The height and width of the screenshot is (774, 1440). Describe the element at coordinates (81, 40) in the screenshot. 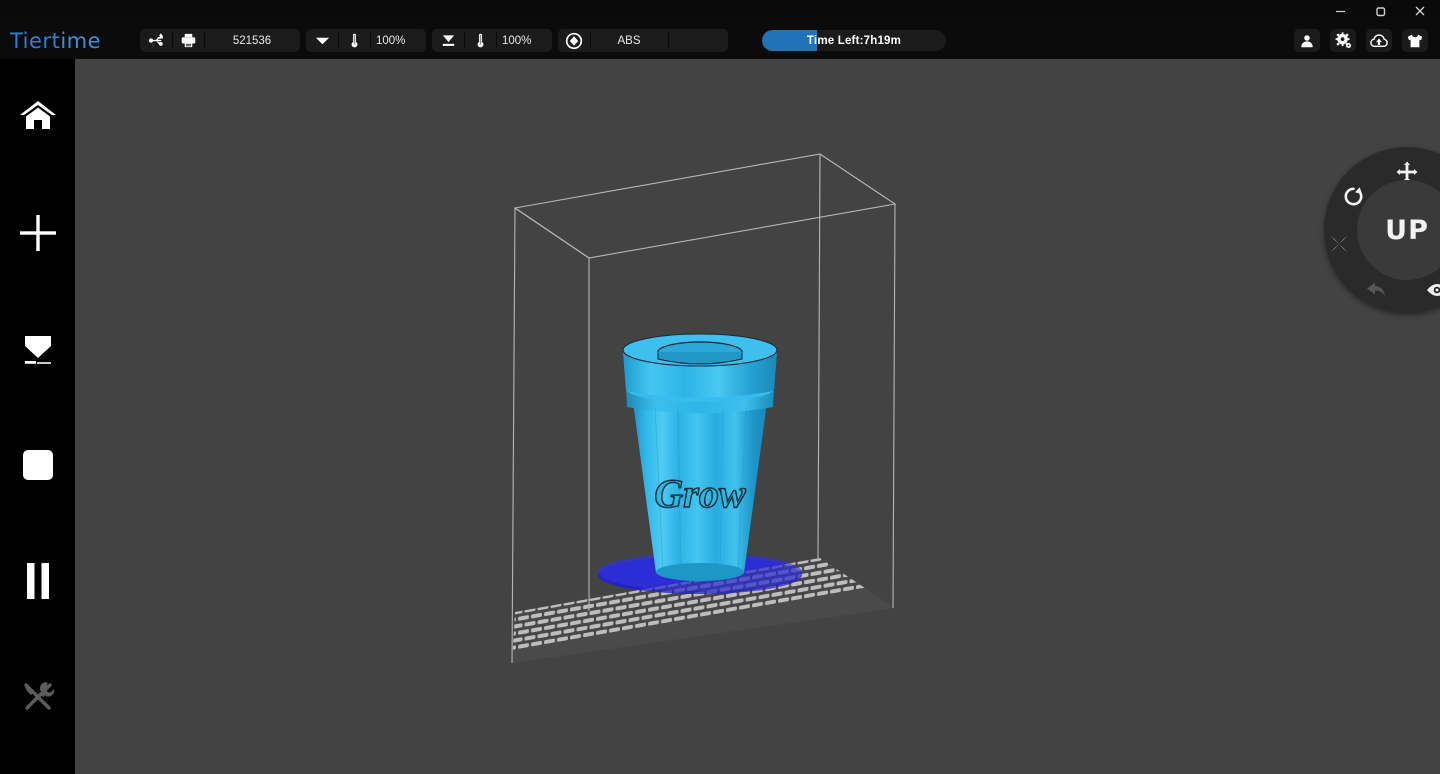

I see `logo-text-2: ime` at that location.